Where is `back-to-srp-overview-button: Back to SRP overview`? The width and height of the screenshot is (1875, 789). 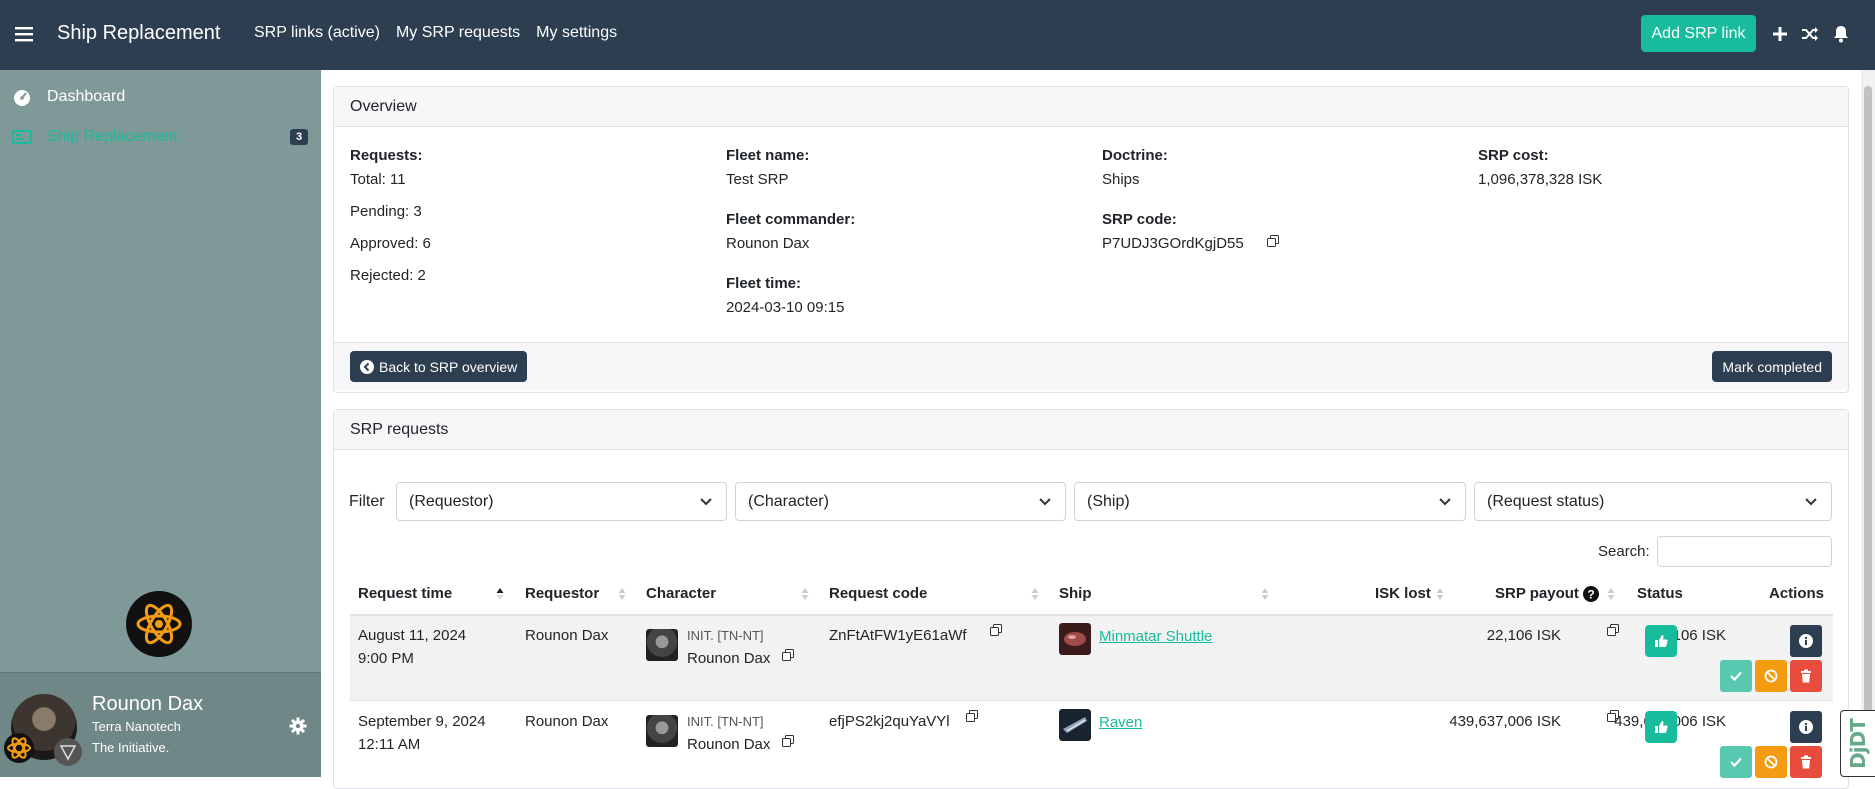 back-to-srp-overview-button: Back to SRP overview is located at coordinates (439, 366).